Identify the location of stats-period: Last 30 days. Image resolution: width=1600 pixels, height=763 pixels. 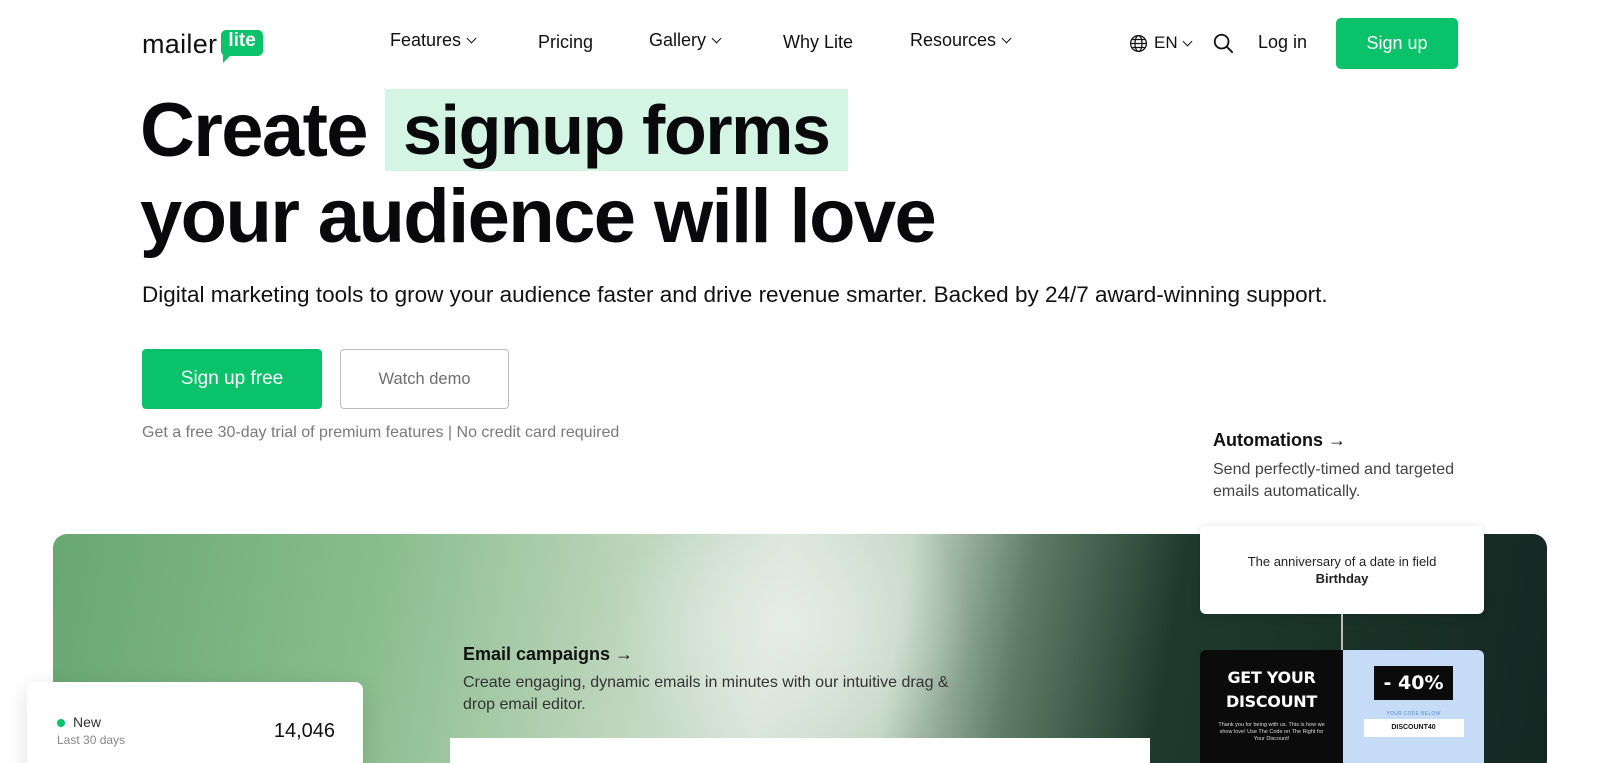
(91, 740).